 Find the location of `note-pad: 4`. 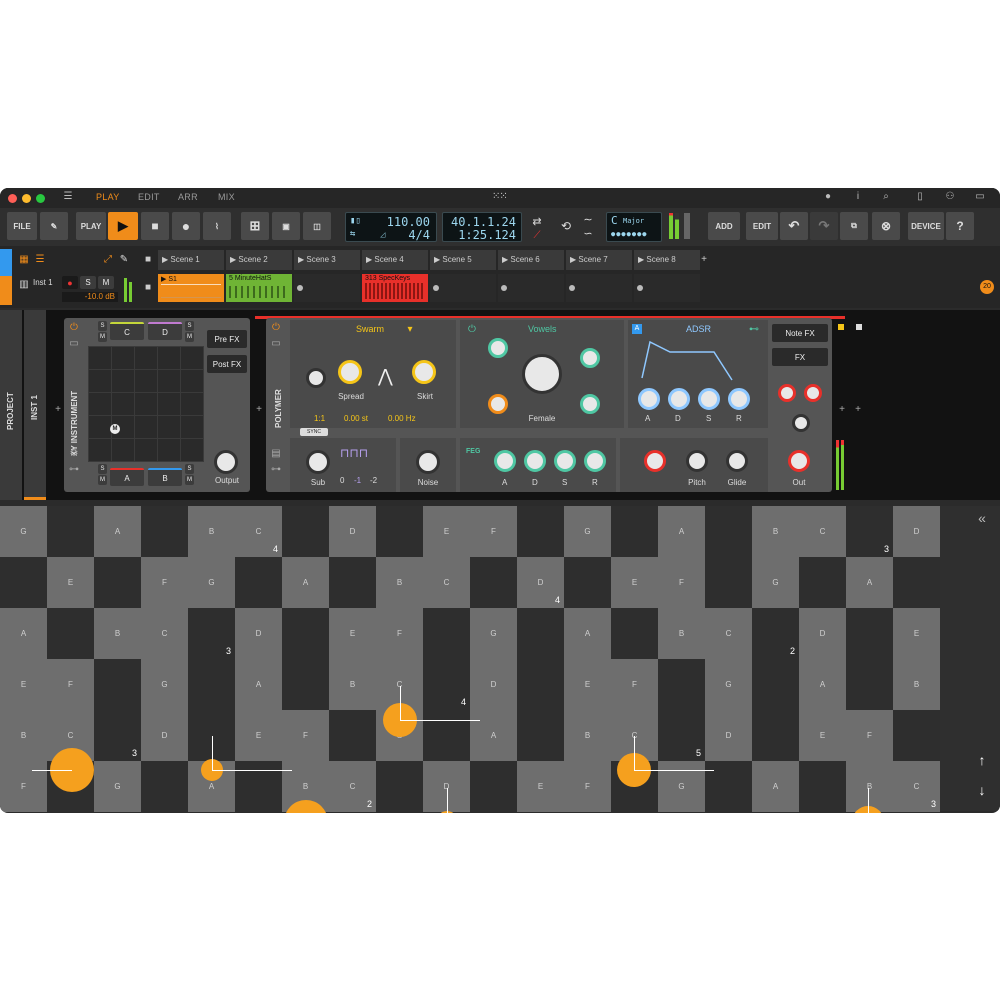

note-pad: 4 is located at coordinates (446, 684).